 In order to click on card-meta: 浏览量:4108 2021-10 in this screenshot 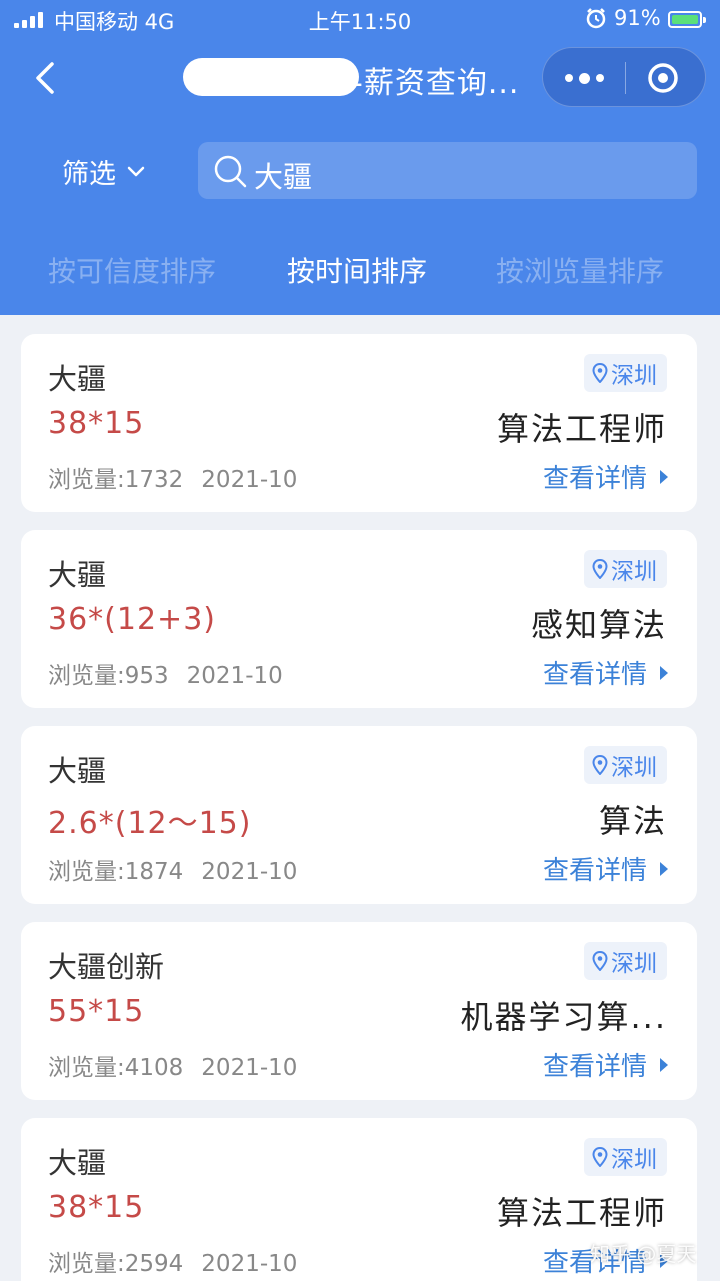, I will do `click(172, 1065)`.